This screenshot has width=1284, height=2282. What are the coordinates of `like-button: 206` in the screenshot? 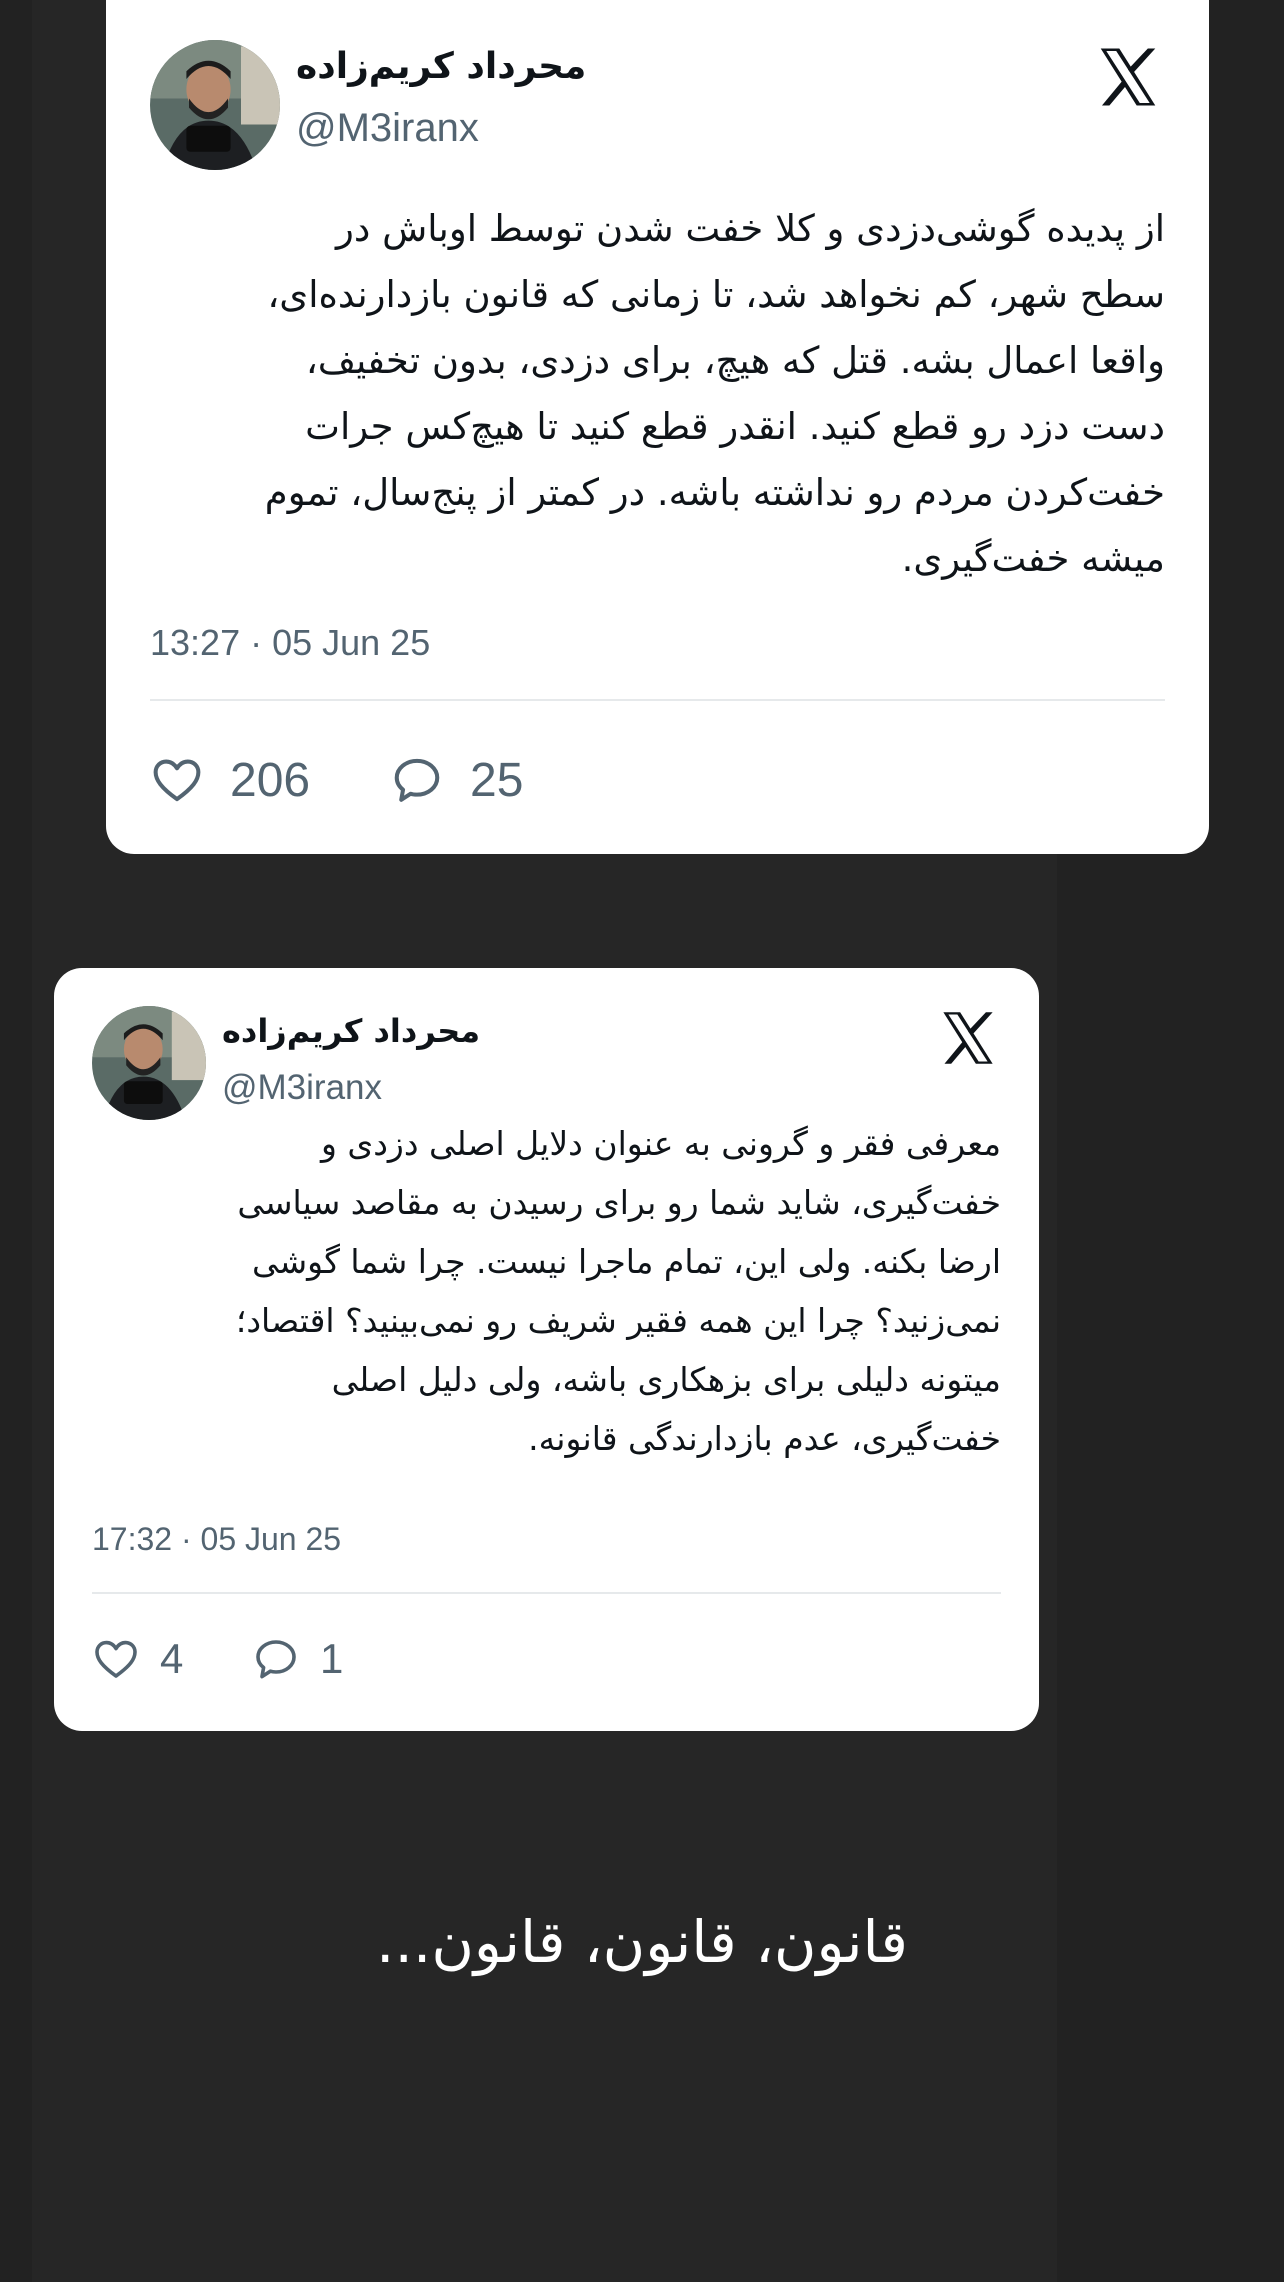 It's located at (230, 780).